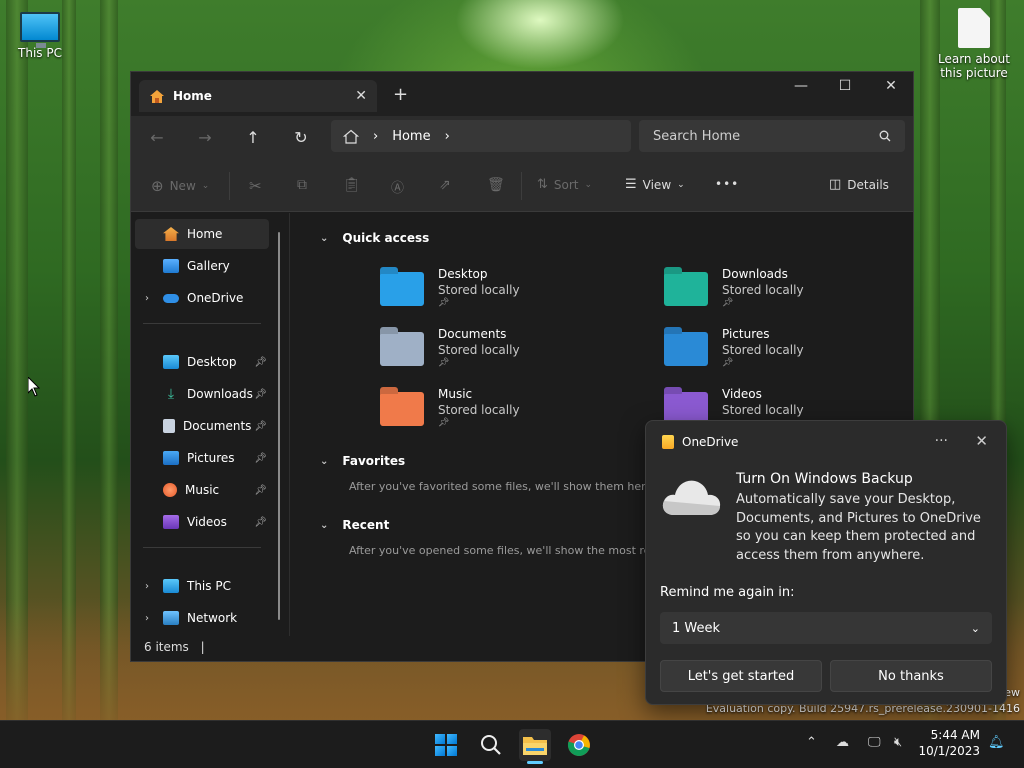 The image size is (1024, 768). What do you see at coordinates (202, 394) in the screenshot?
I see `sidebar-item-downloads: ⤓ Downloads 📌︎` at bounding box center [202, 394].